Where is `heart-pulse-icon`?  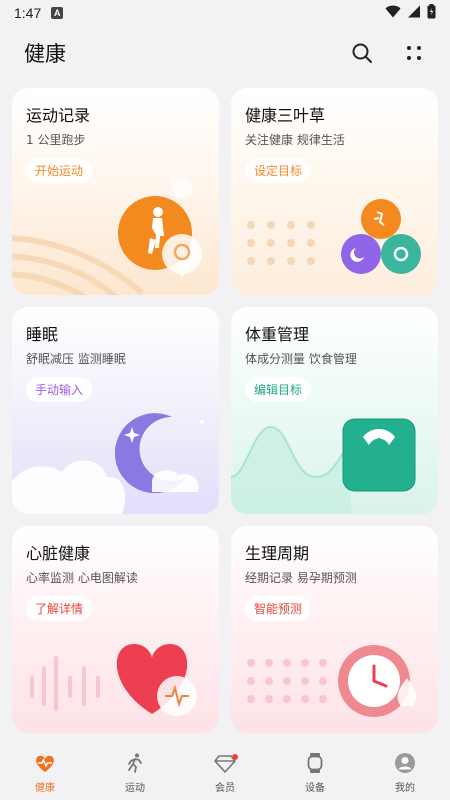 heart-pulse-icon is located at coordinates (45, 763).